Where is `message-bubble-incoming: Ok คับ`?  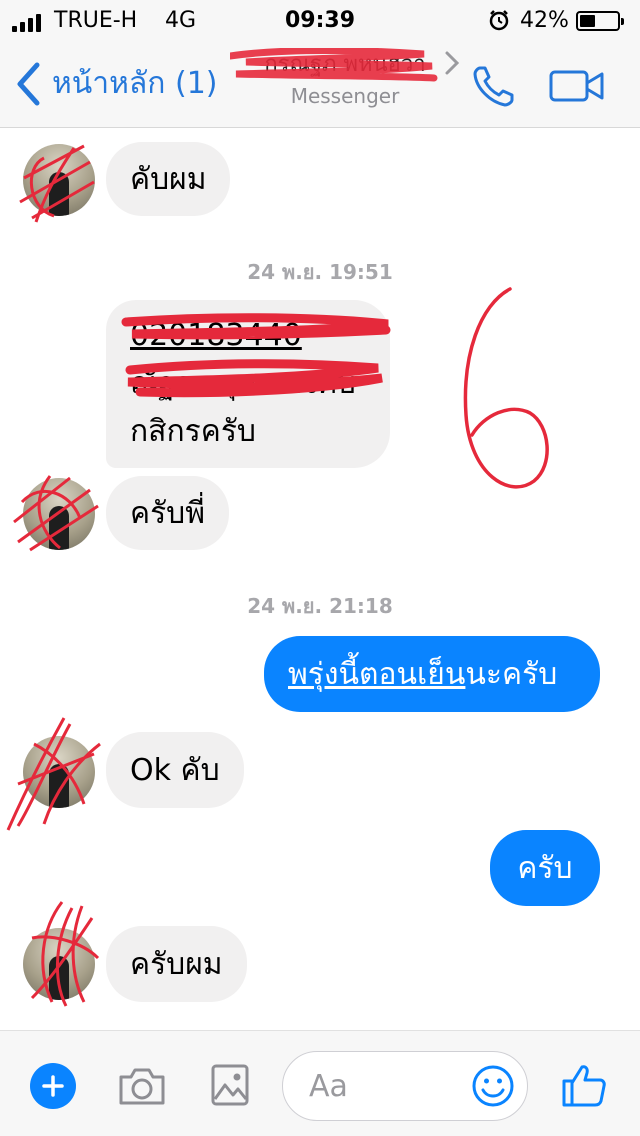 message-bubble-incoming: Ok คับ is located at coordinates (175, 770).